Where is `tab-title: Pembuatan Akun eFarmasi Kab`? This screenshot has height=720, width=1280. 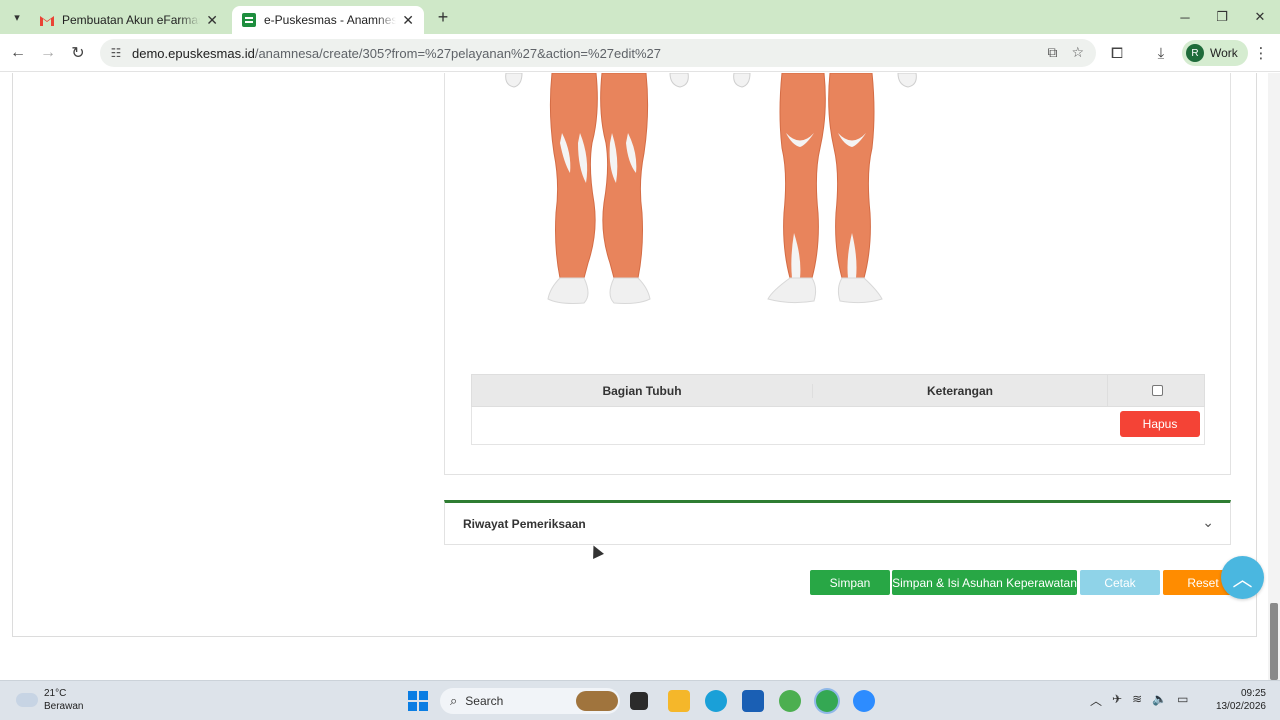 tab-title: Pembuatan Akun eFarmasi Kab is located at coordinates (131, 20).